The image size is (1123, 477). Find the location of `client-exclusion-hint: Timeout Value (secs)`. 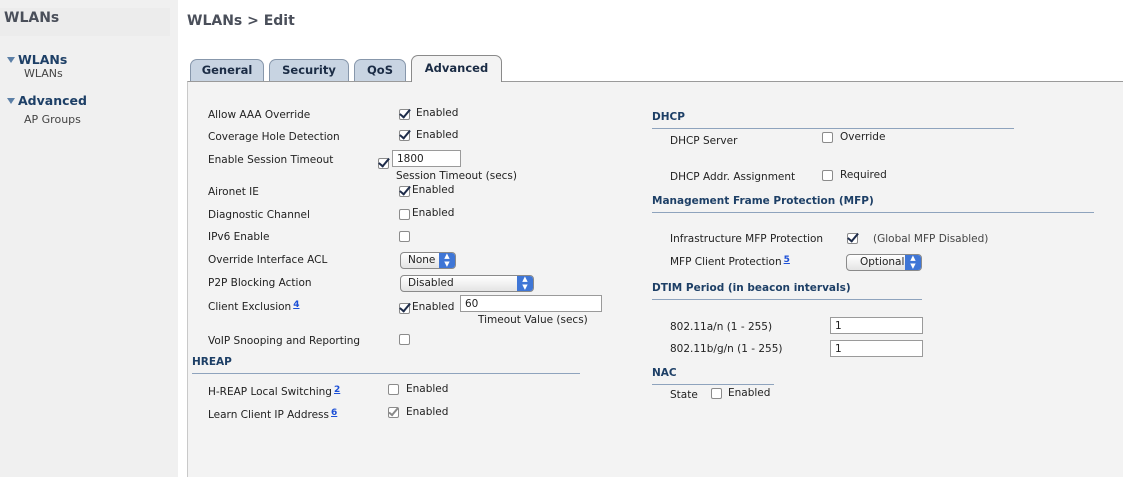

client-exclusion-hint: Timeout Value (secs) is located at coordinates (533, 320).